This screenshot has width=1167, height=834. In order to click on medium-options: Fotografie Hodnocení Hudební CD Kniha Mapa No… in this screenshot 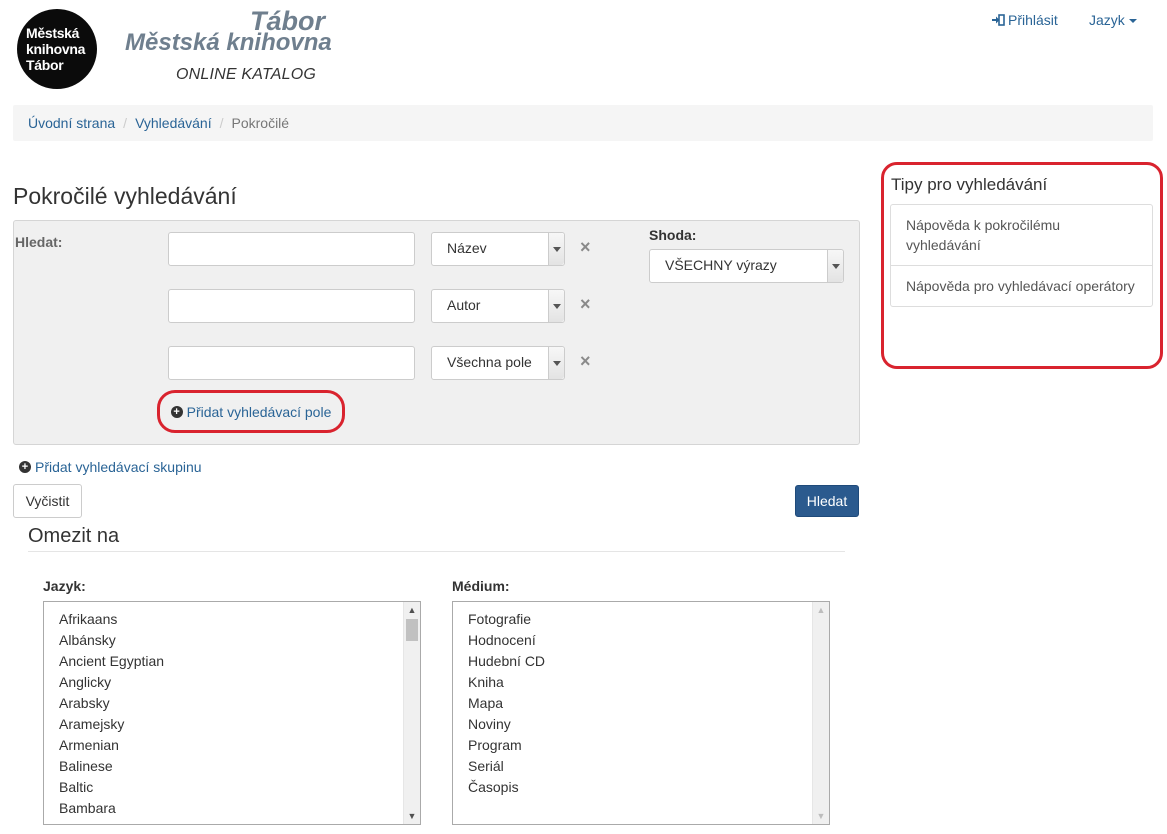, I will do `click(641, 700)`.